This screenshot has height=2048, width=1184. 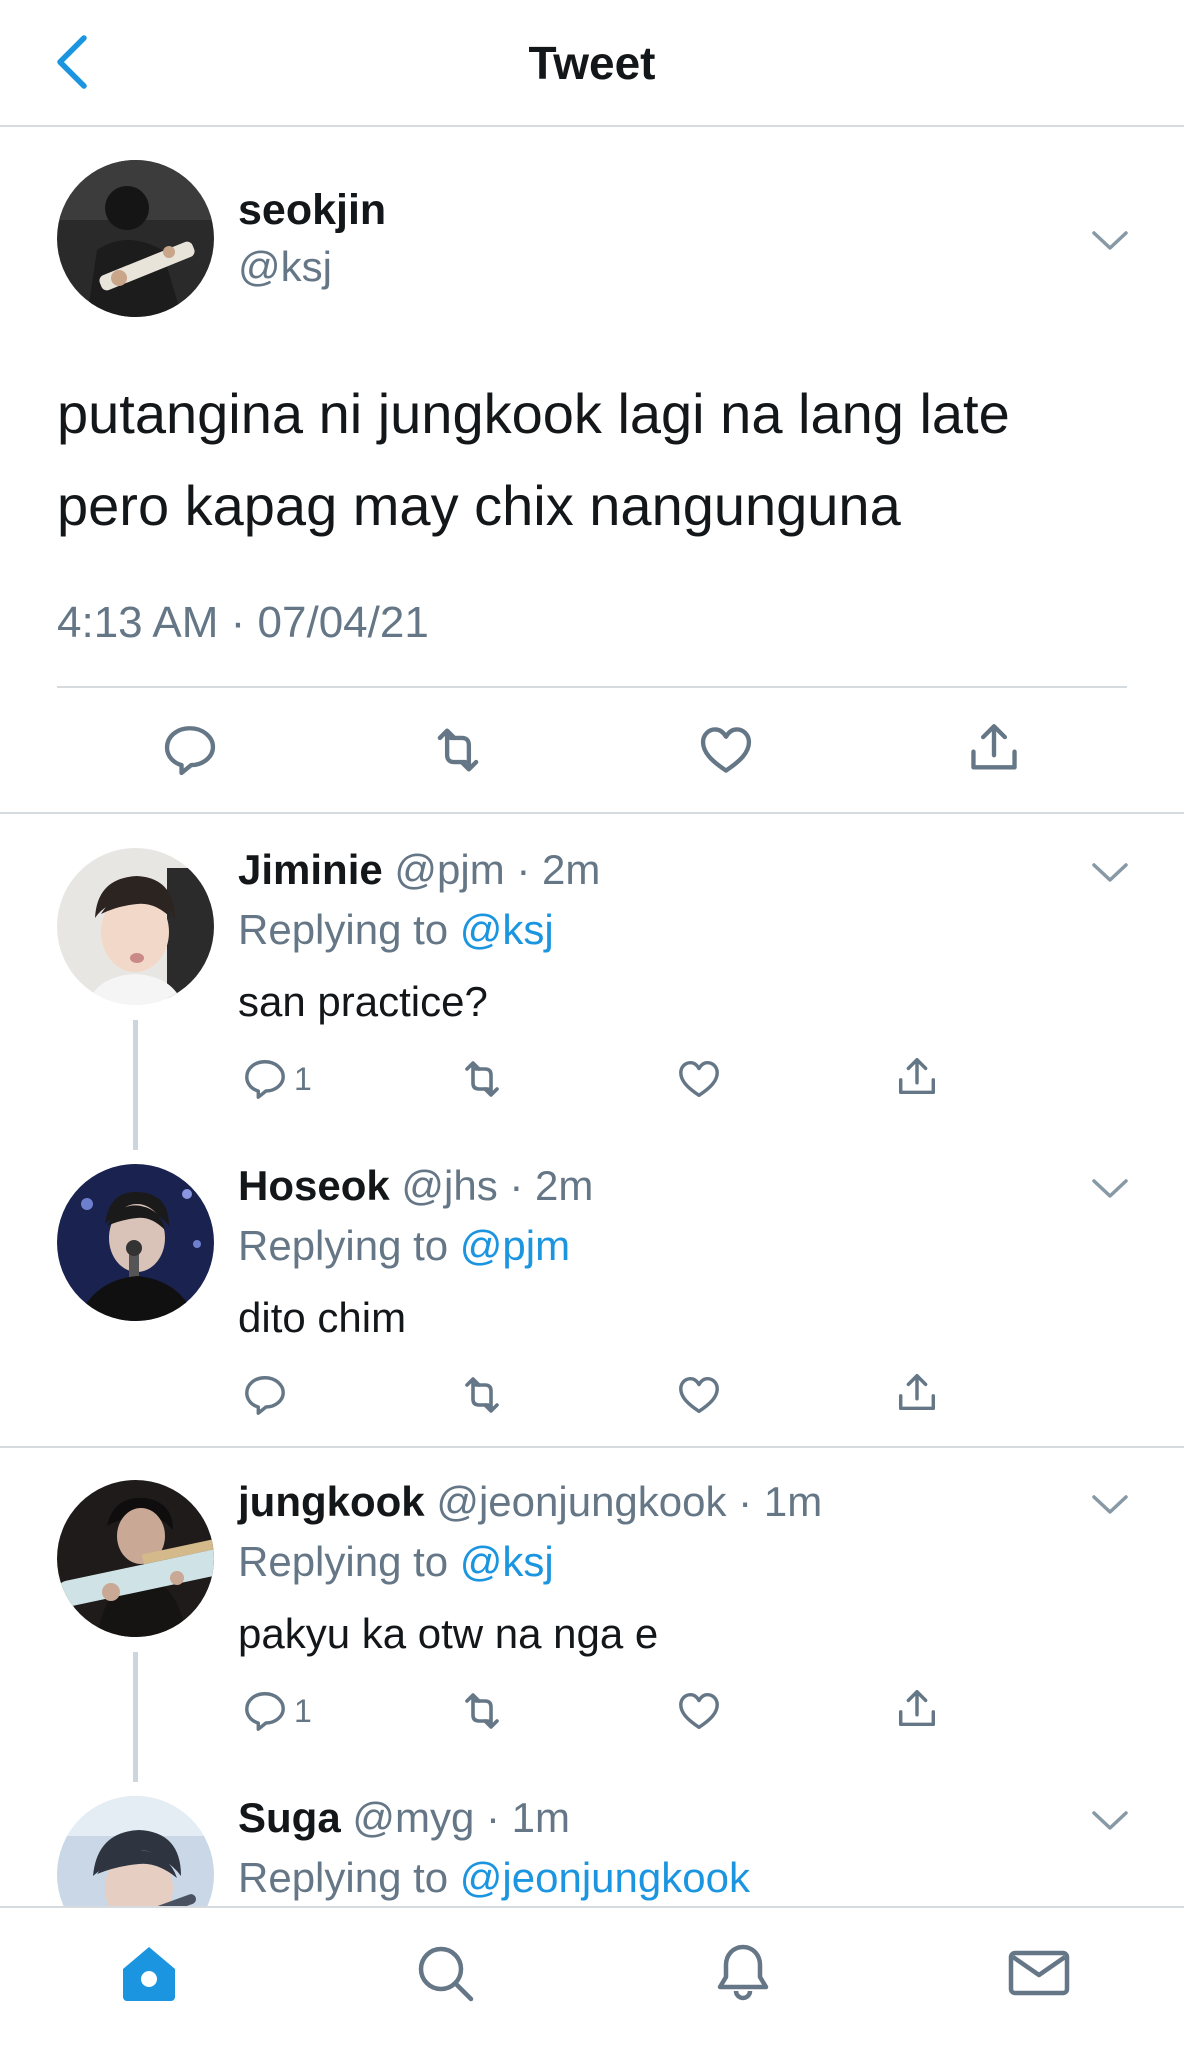 I want to click on reply-text: dito chim, so click(x=322, y=1317).